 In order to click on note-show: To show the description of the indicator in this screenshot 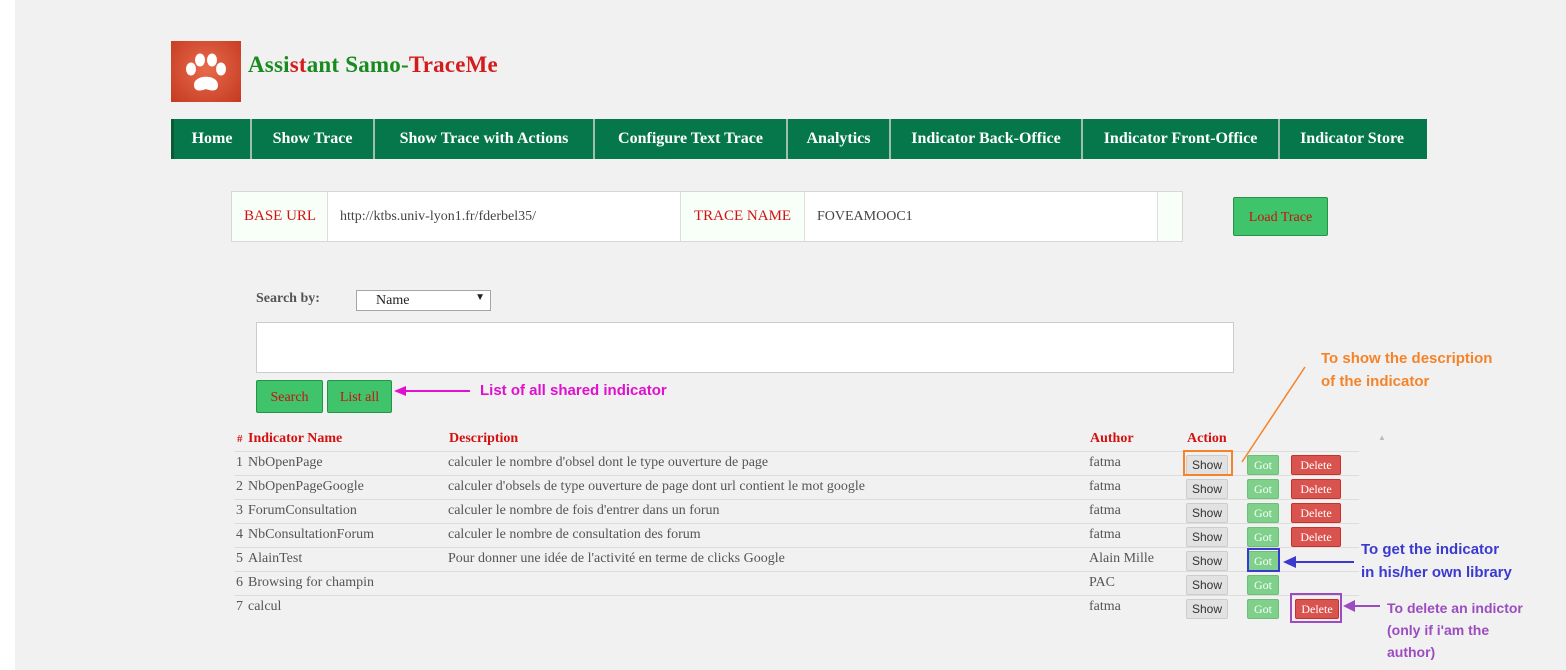, I will do `click(1407, 370)`.